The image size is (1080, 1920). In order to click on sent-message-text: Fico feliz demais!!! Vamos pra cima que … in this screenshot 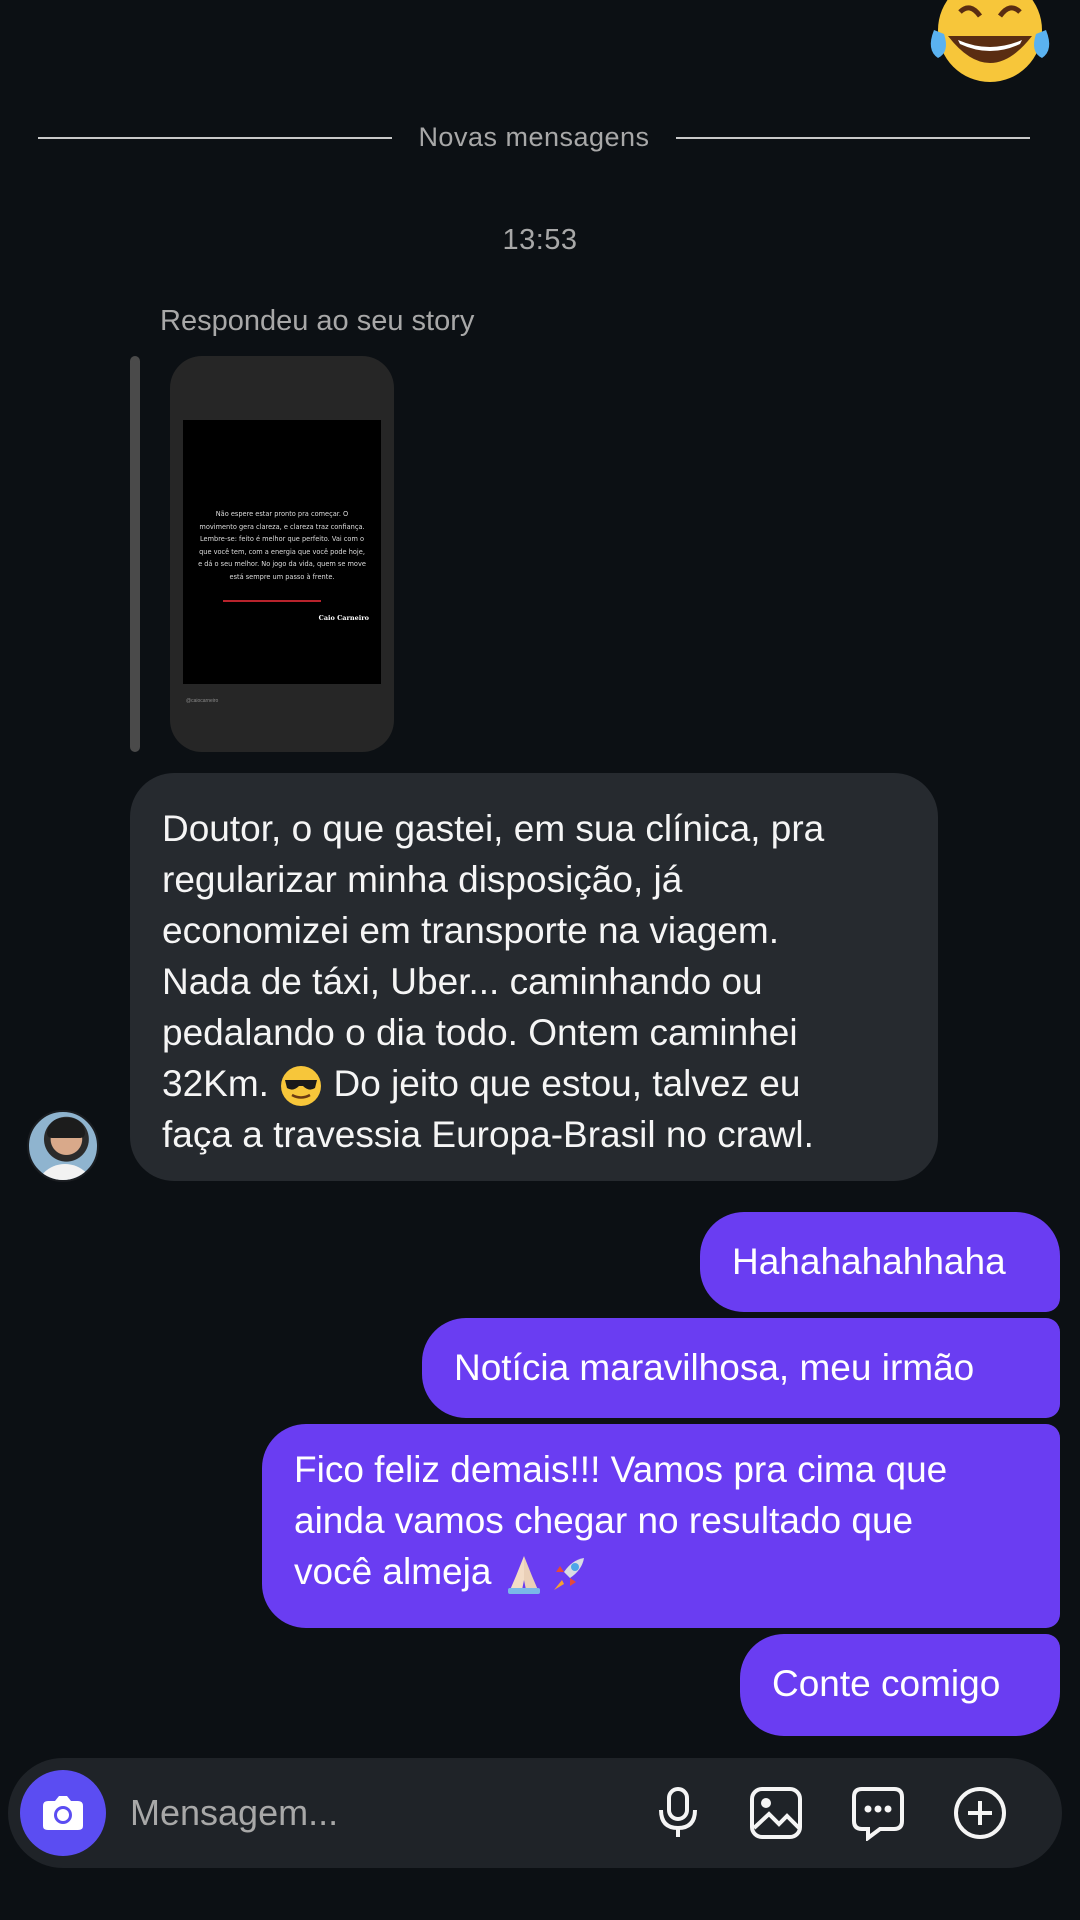, I will do `click(621, 1520)`.